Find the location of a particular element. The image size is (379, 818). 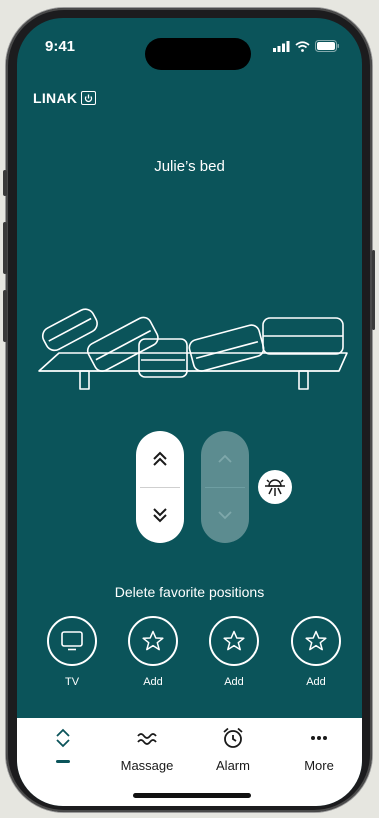

tv-icon is located at coordinates (72, 641).